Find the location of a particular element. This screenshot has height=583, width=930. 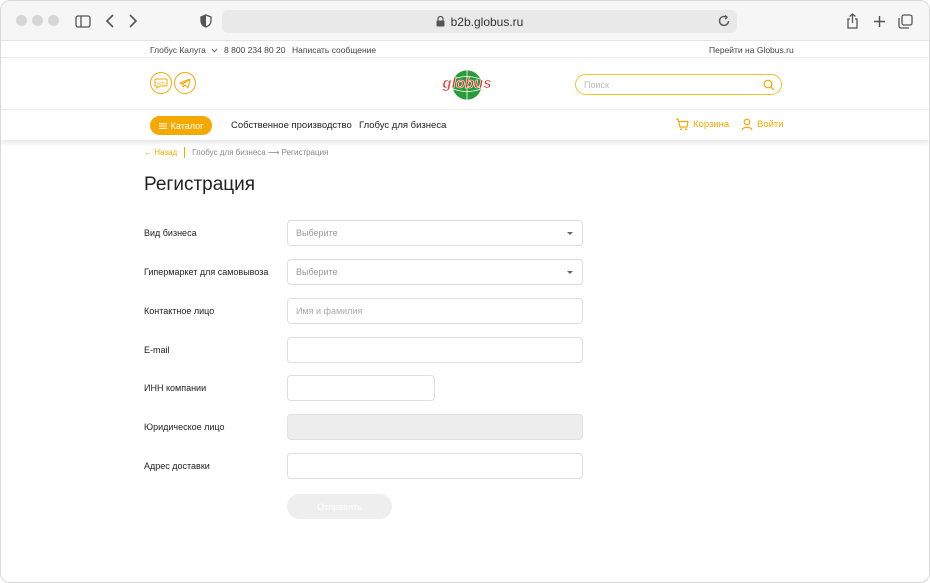

main-site-link: Перейти на Globus.ru is located at coordinates (751, 50).